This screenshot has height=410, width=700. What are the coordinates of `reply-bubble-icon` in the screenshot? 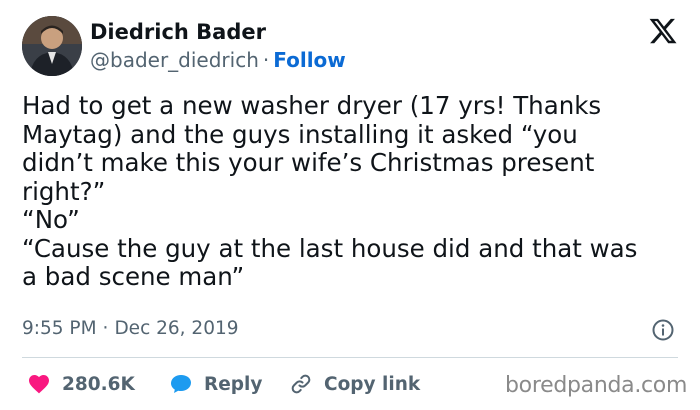 It's located at (181, 384).